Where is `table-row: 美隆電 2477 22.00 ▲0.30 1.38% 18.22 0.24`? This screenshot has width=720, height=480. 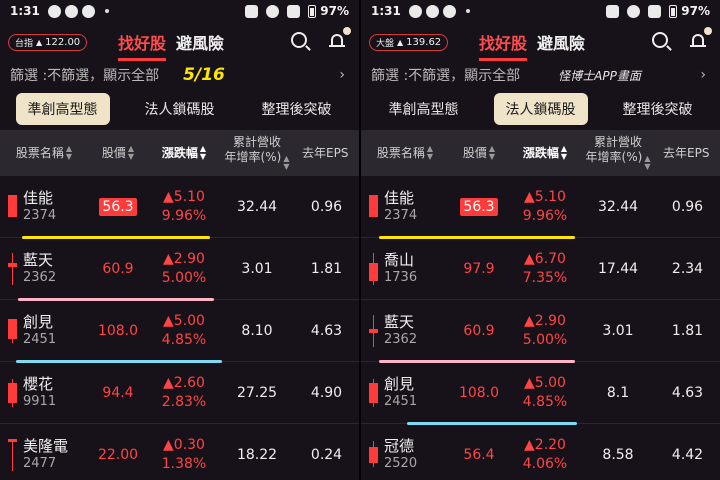 table-row: 美隆電 2477 22.00 ▲0.30 1.38% 18.22 0.24 is located at coordinates (179, 452).